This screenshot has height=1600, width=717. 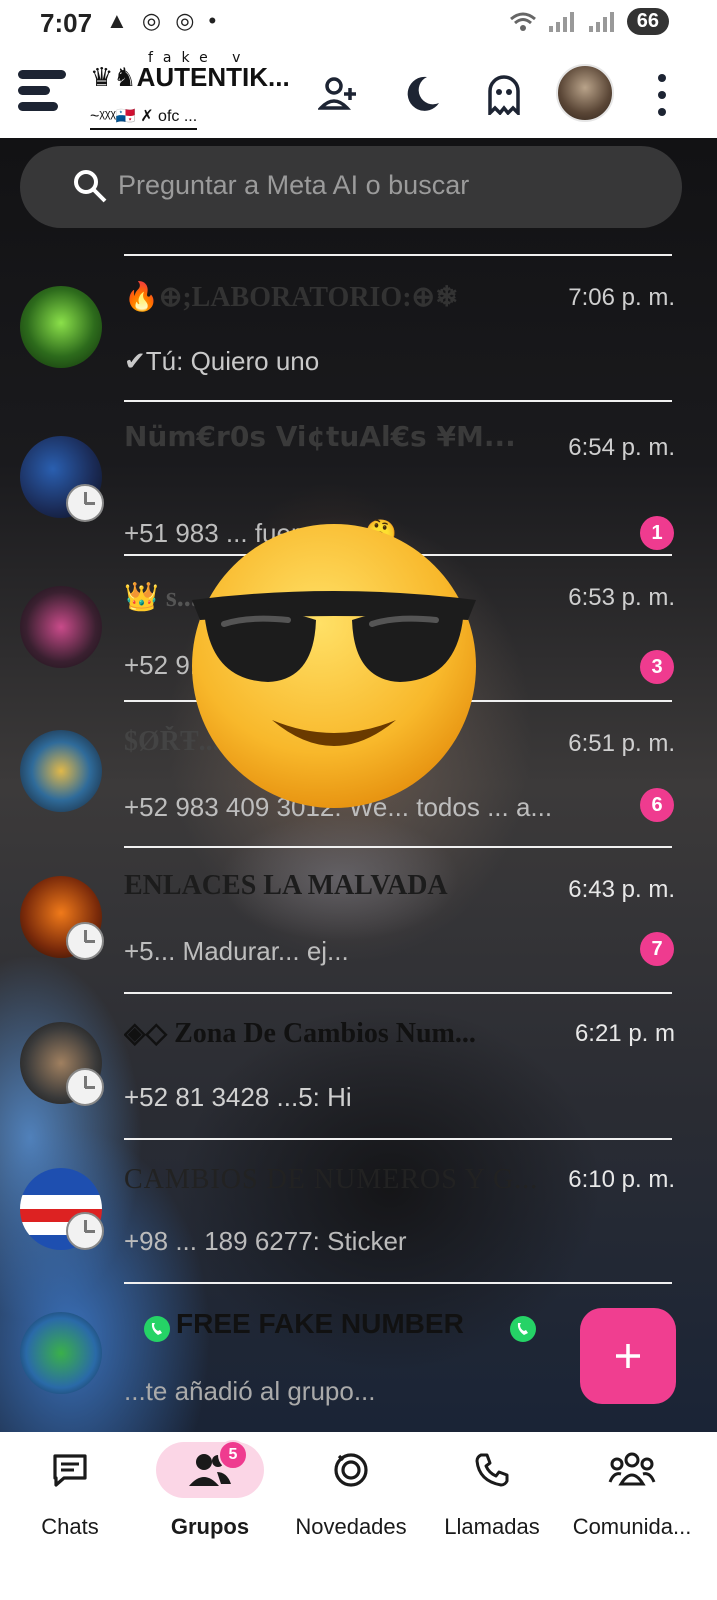 What do you see at coordinates (334, 666) in the screenshot?
I see `sunglasses-emoji-sticker` at bounding box center [334, 666].